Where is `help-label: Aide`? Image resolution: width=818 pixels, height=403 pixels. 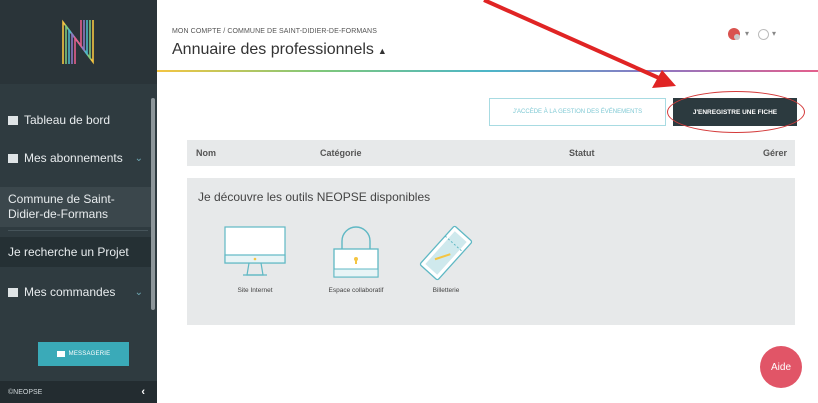
help-label: Aide is located at coordinates (780, 367).